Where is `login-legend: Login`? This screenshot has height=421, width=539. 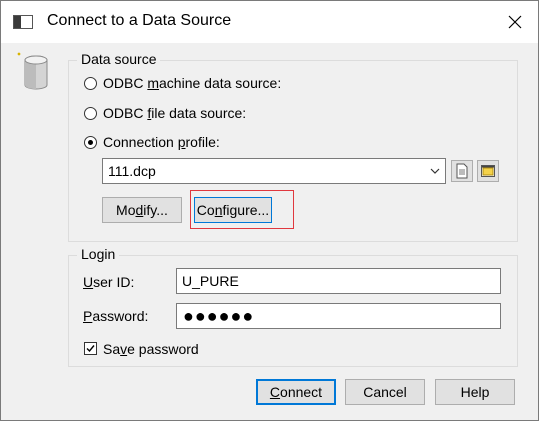 login-legend: Login is located at coordinates (98, 254).